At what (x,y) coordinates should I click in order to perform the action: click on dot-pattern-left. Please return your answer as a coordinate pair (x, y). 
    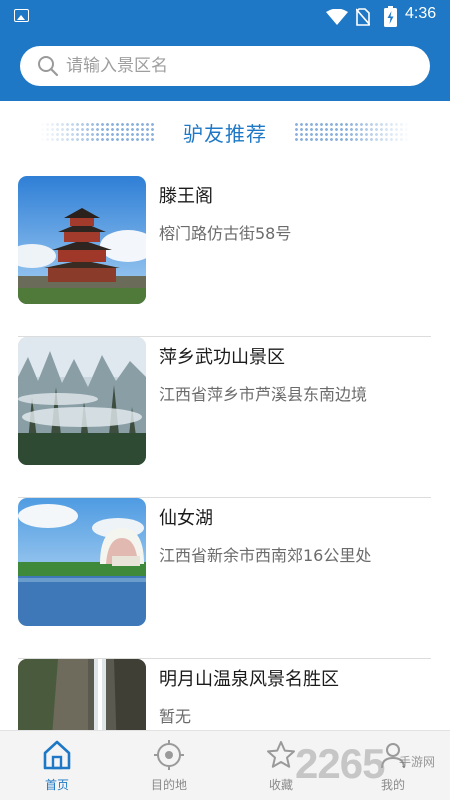
    Looking at the image, I should click on (98, 132).